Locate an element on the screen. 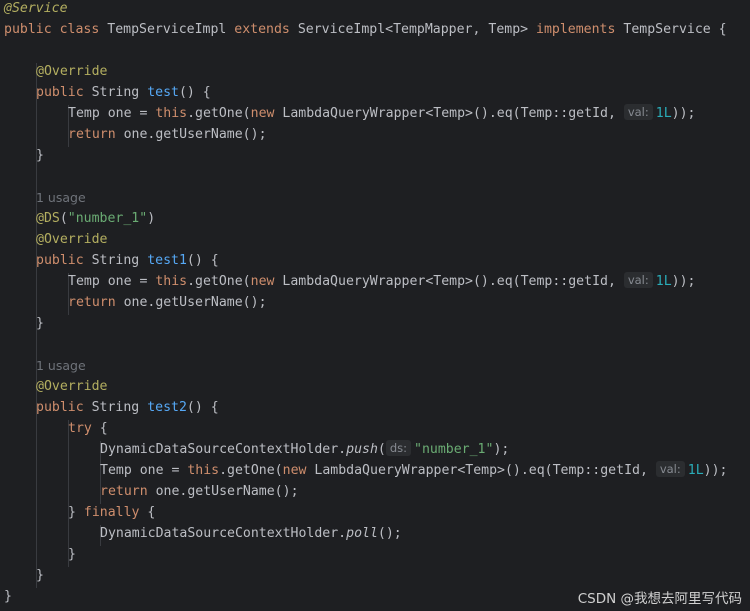 Image resolution: width=750 pixels, height=611 pixels. code-line-poll: DynamicDataSourceContextHolder.poll(); is located at coordinates (251, 533).